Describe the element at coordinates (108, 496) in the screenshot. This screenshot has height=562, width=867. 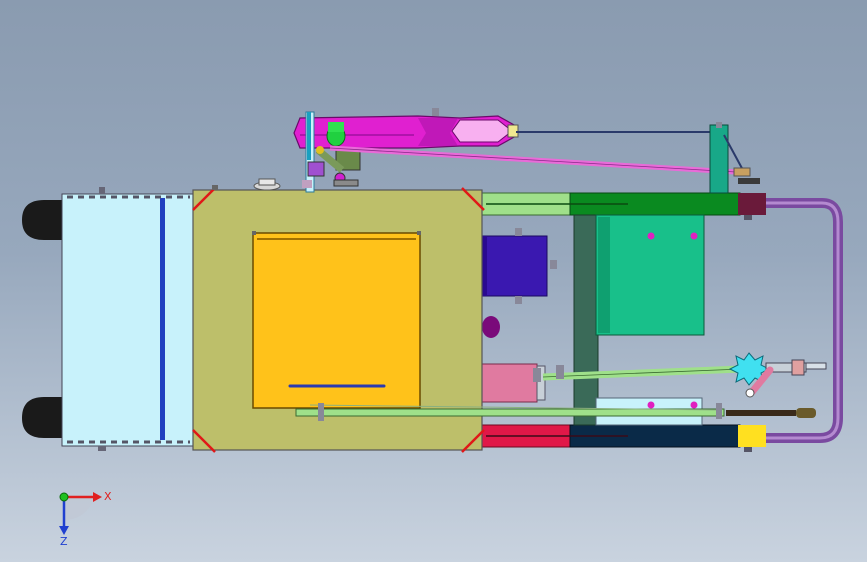
I see `x-axis-label: X` at that location.